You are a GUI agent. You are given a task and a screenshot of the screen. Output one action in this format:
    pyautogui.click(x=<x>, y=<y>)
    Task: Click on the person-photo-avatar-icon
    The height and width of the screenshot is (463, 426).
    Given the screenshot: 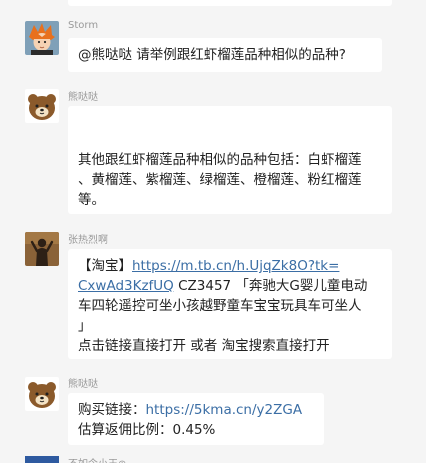 What is the action you would take?
    pyautogui.click(x=42, y=249)
    